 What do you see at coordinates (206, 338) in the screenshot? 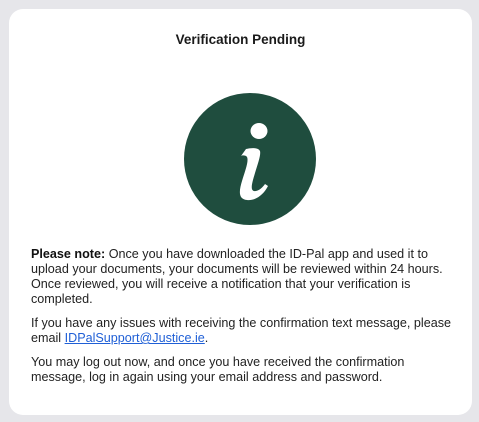
I see `issues-suffix: .` at bounding box center [206, 338].